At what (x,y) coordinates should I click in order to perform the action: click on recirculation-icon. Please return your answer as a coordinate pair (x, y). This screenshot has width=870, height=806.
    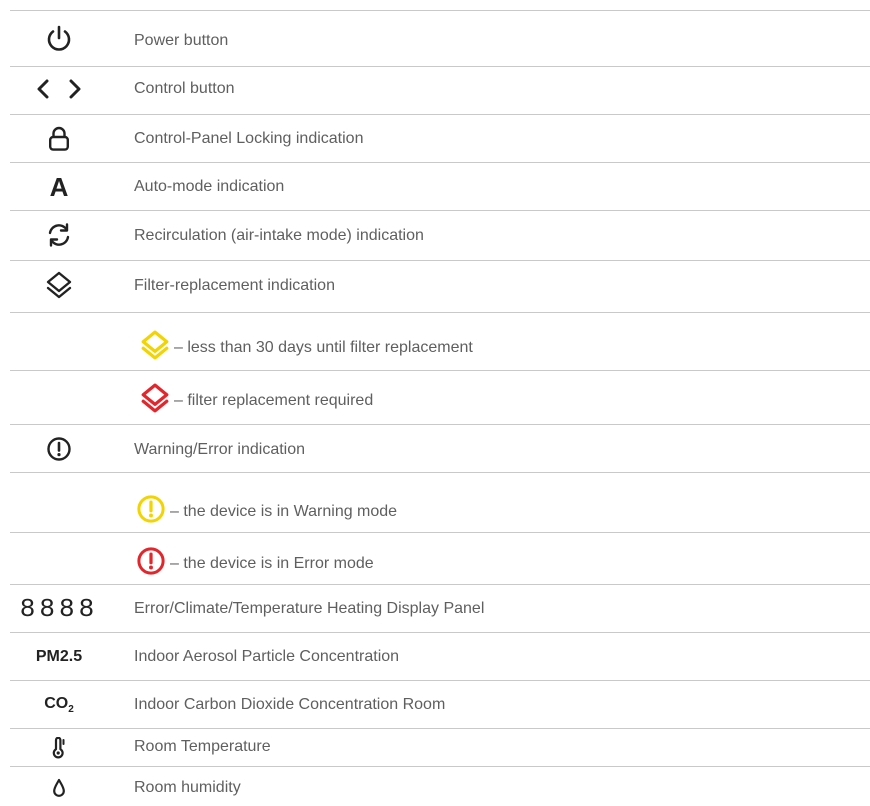
    Looking at the image, I should click on (59, 235).